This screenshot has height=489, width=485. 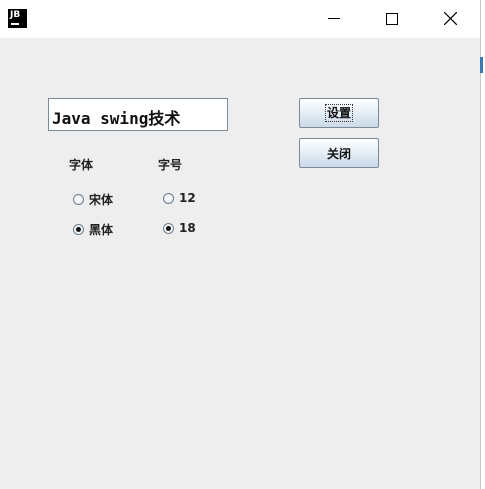 I want to click on font-size-label: 字号, so click(x=170, y=165).